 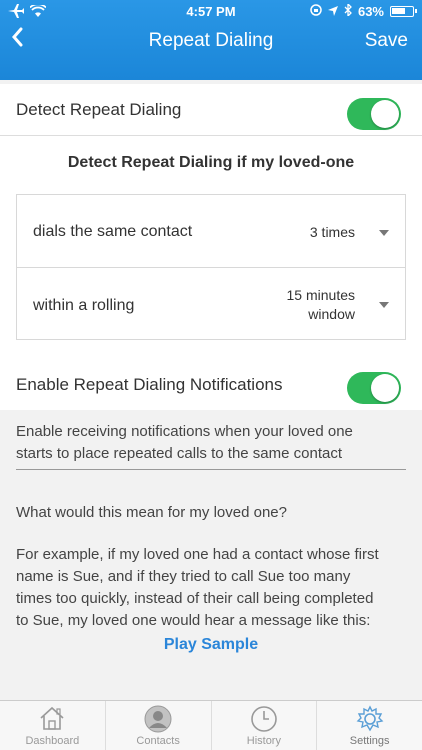 What do you see at coordinates (84, 305) in the screenshot?
I see `rolling-window-label: within a rolling` at bounding box center [84, 305].